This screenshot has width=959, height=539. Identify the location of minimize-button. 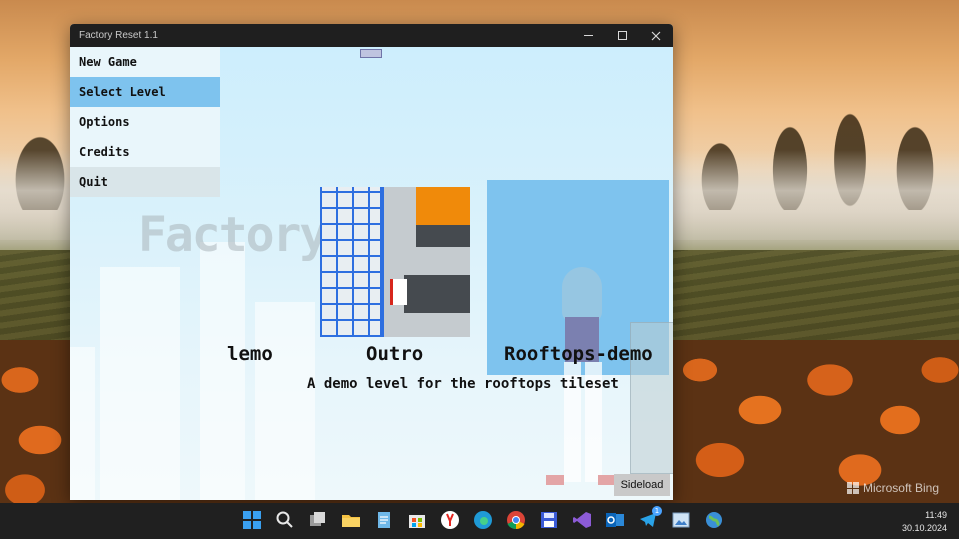
(588, 35).